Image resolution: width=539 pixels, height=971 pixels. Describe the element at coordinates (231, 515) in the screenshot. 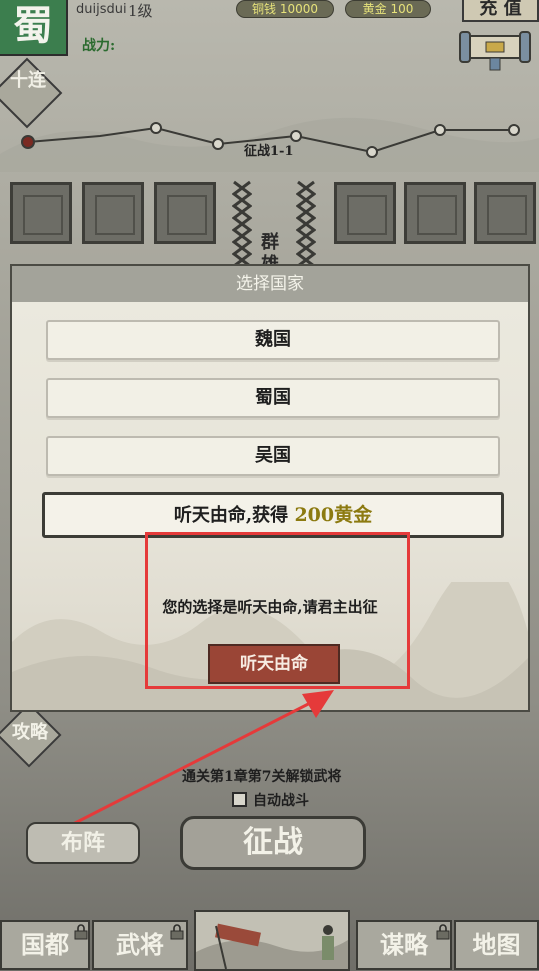

I see `fate-option-label: 听天由命,获得` at that location.